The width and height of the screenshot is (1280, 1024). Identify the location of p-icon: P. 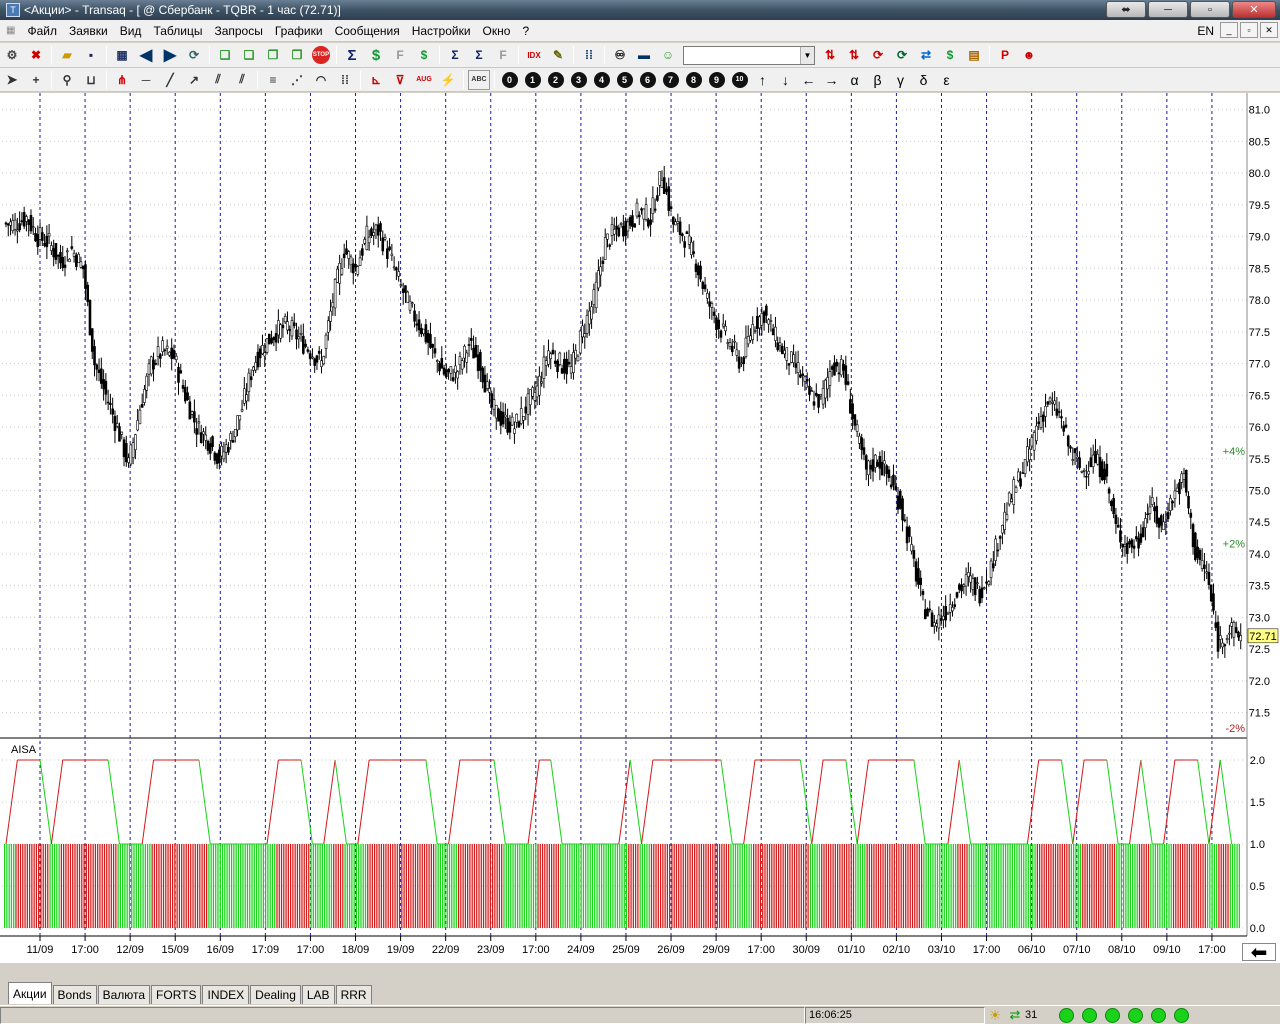
(1005, 55).